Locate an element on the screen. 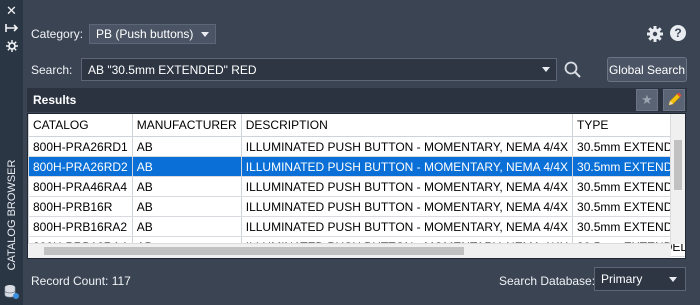 The image size is (700, 305). column-header-catalog: CATALOG is located at coordinates (80, 125).